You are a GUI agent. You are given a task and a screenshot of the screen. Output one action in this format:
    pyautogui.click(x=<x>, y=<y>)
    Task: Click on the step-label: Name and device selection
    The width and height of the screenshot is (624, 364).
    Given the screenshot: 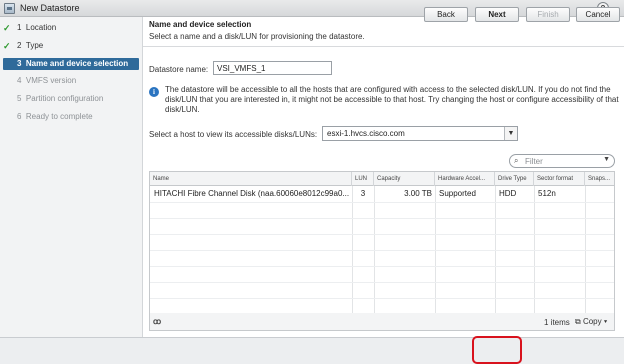 What is the action you would take?
    pyautogui.click(x=77, y=63)
    